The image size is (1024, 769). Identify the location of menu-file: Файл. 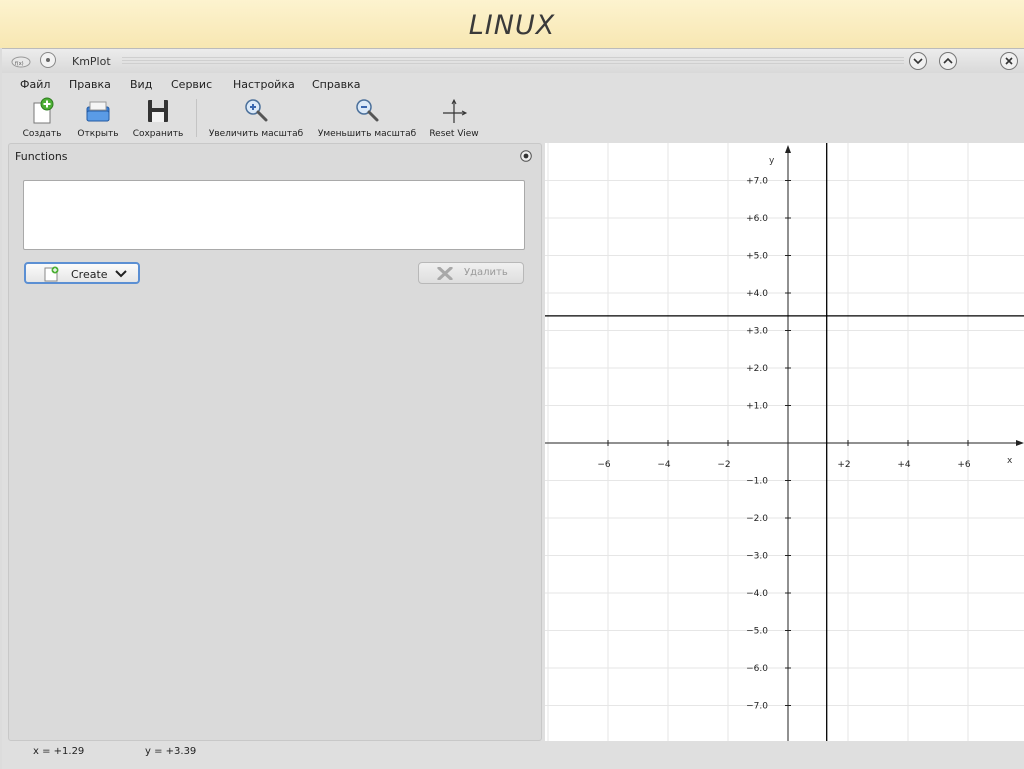
(35, 84).